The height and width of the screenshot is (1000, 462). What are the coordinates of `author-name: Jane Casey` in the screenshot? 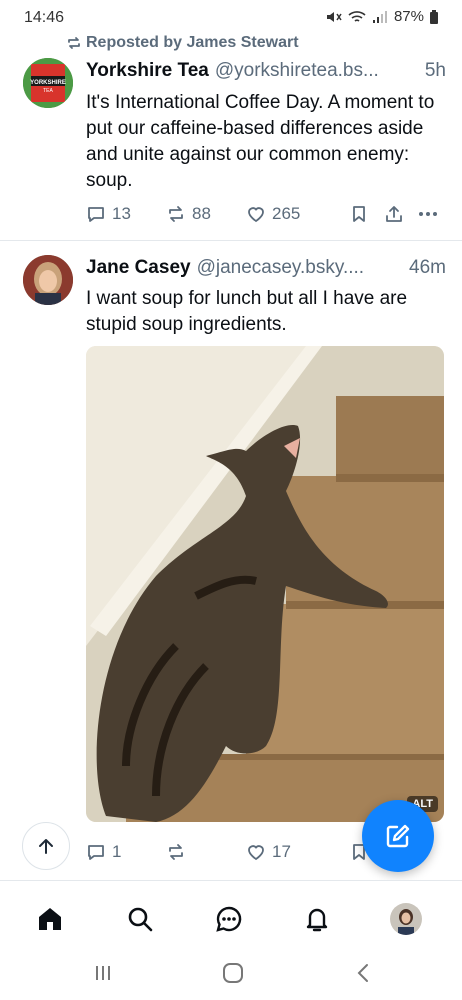 It's located at (138, 268).